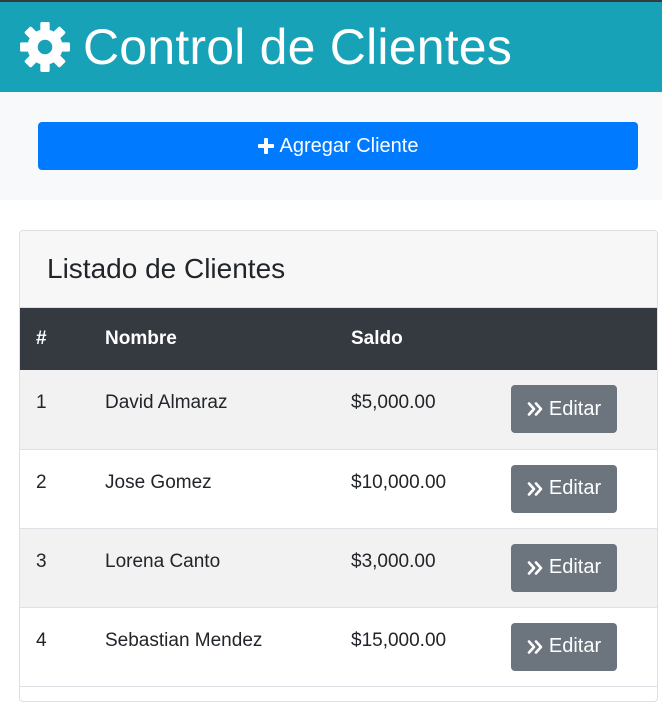  Describe the element at coordinates (163, 561) in the screenshot. I see `client-name: Lorena Canto` at that location.